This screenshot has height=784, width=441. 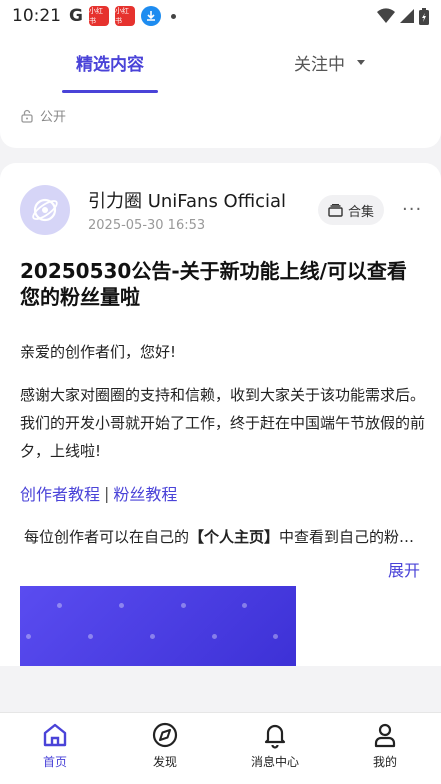 What do you see at coordinates (274, 762) in the screenshot?
I see `nav-messages-label: 消息中心` at bounding box center [274, 762].